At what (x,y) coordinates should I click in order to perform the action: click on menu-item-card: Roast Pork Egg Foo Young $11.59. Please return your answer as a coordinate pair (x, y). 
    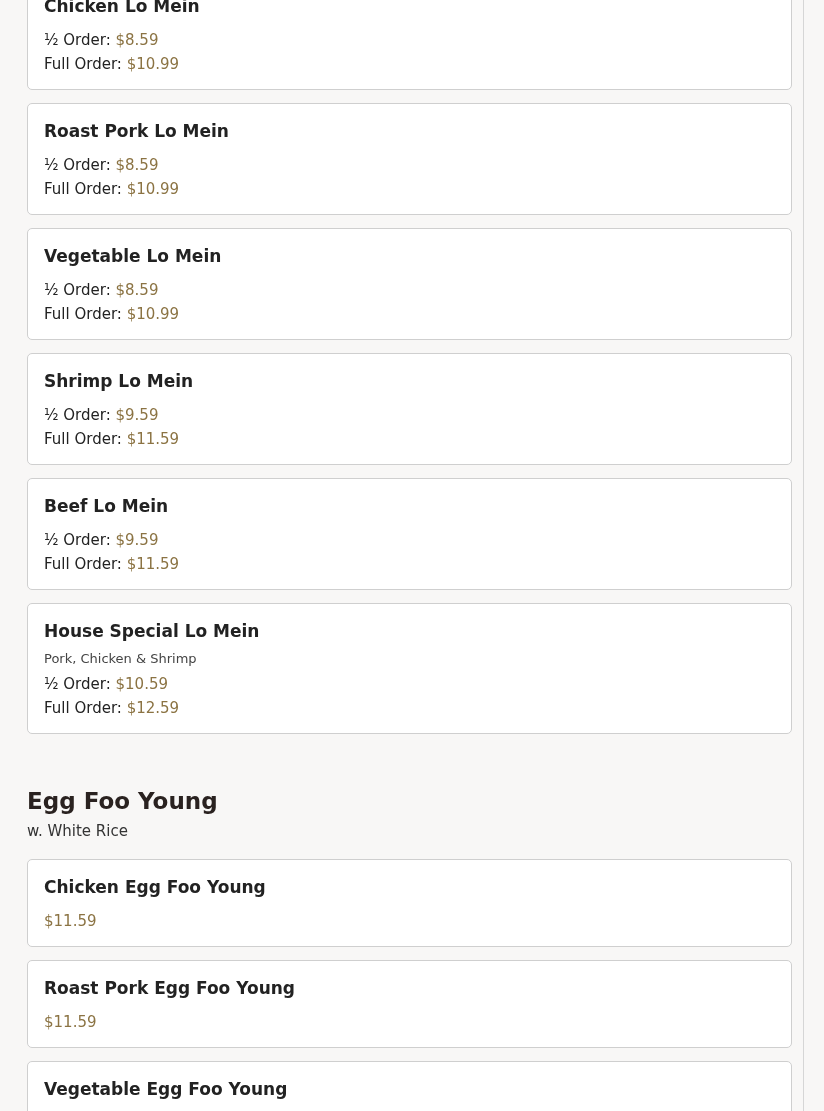
    Looking at the image, I should click on (409, 1004).